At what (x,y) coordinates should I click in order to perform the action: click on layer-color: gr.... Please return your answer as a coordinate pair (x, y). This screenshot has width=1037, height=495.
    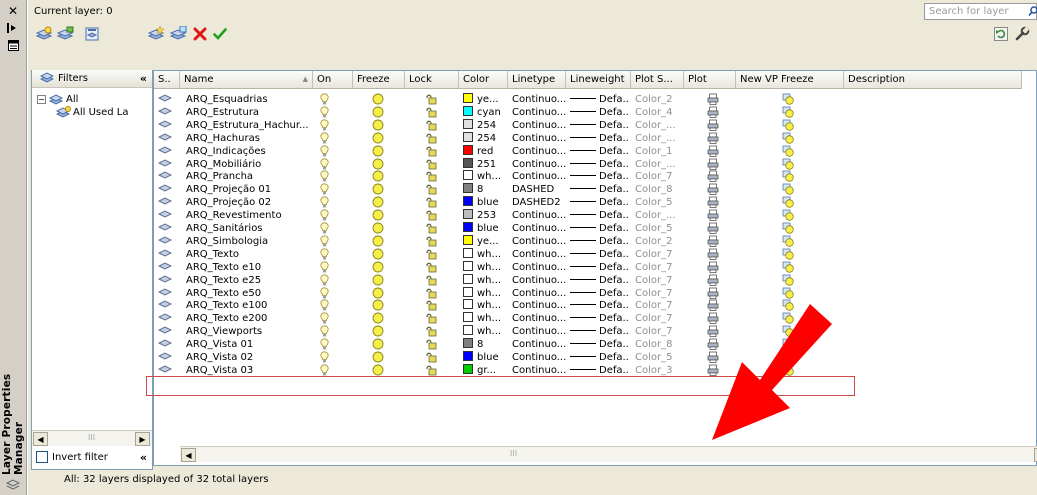
    Looking at the image, I should click on (485, 370).